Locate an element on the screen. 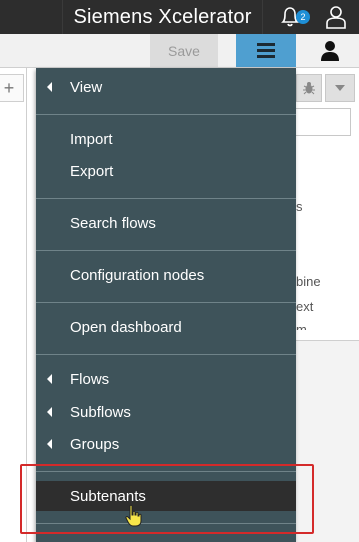  chevron-down-icon is located at coordinates (340, 88).